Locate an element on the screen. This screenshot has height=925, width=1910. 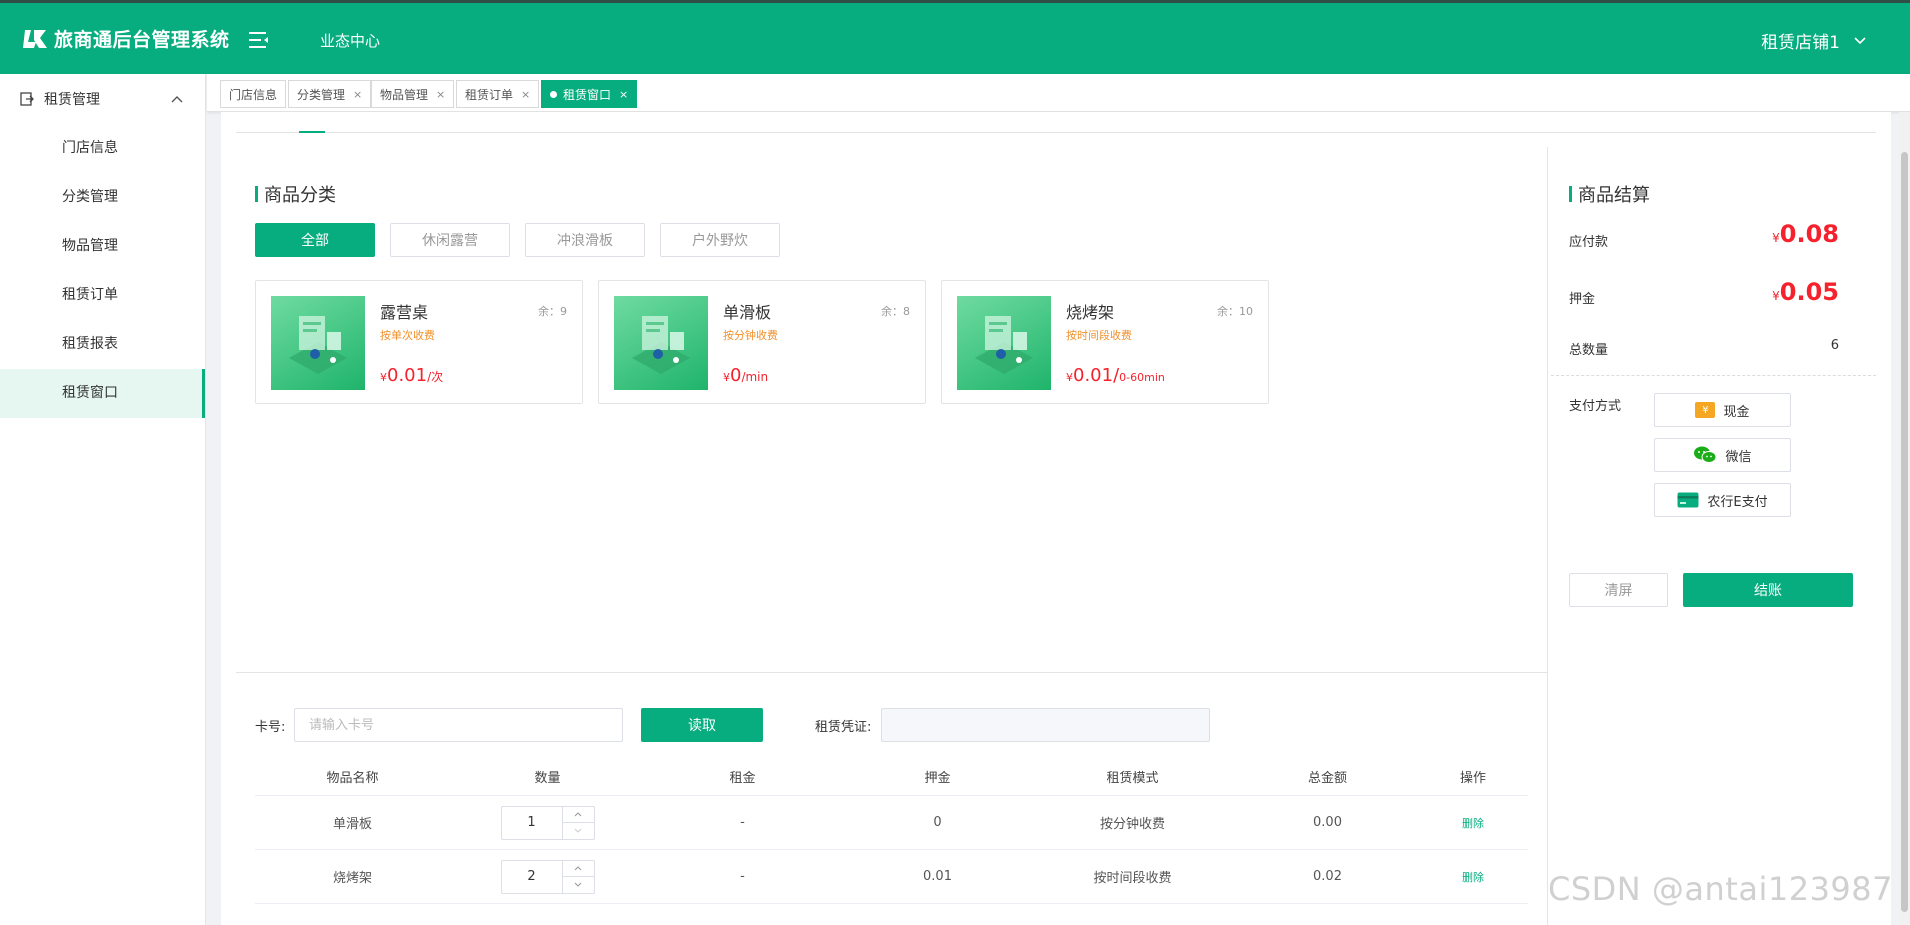
tab-rental-window: 租赁窗口 × is located at coordinates (589, 94).